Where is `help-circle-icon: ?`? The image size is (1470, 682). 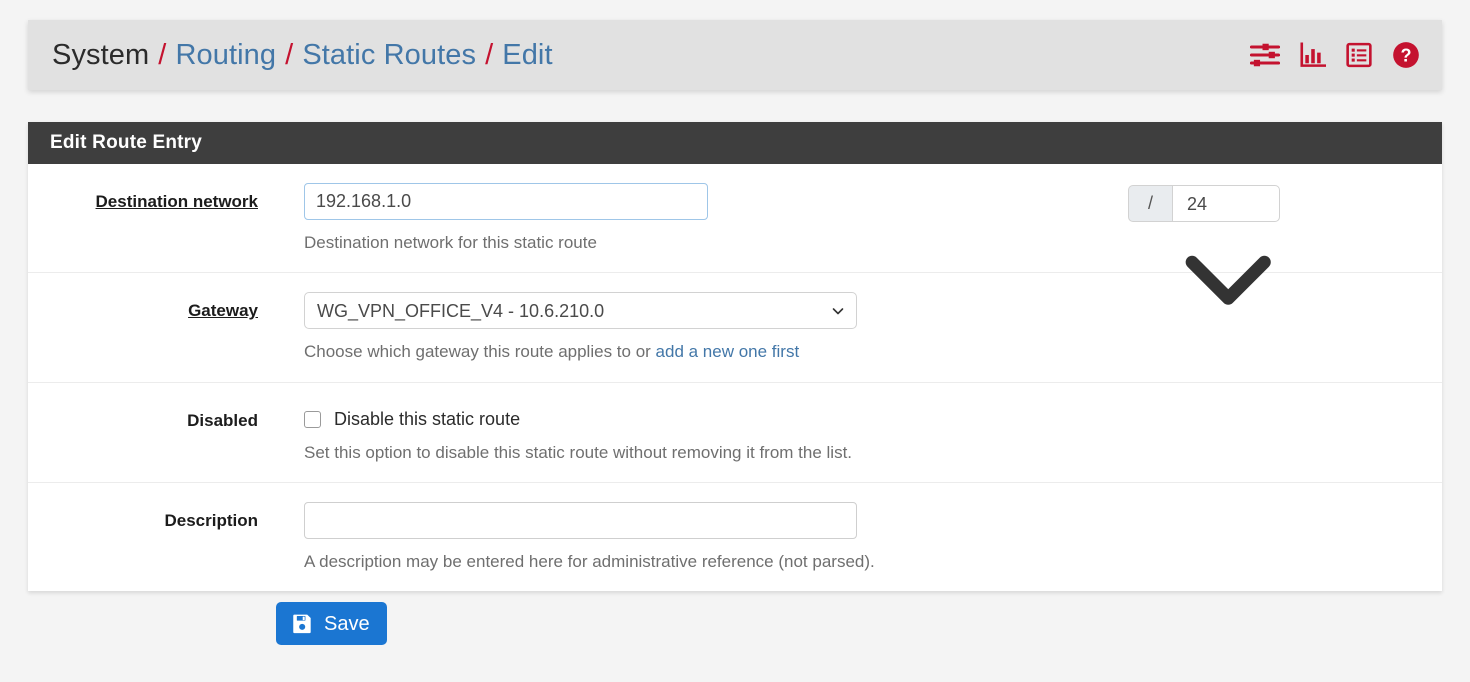 help-circle-icon: ? is located at coordinates (1406, 55).